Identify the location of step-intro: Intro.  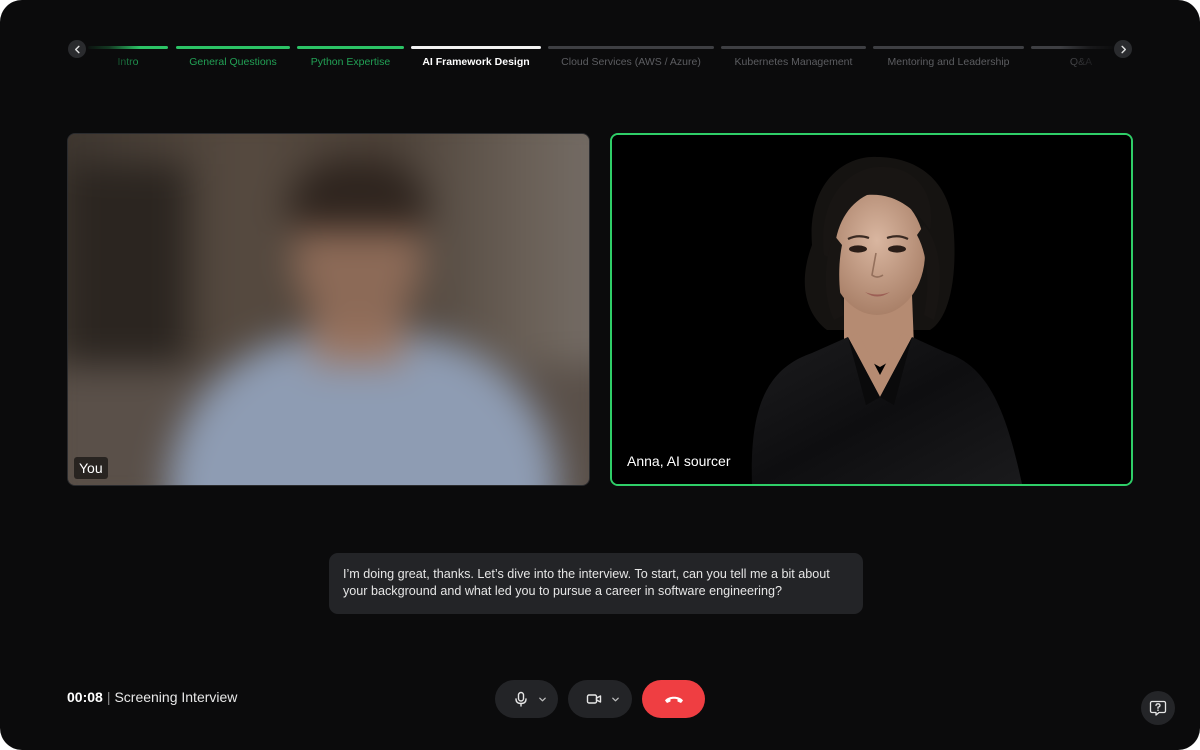
(128, 56).